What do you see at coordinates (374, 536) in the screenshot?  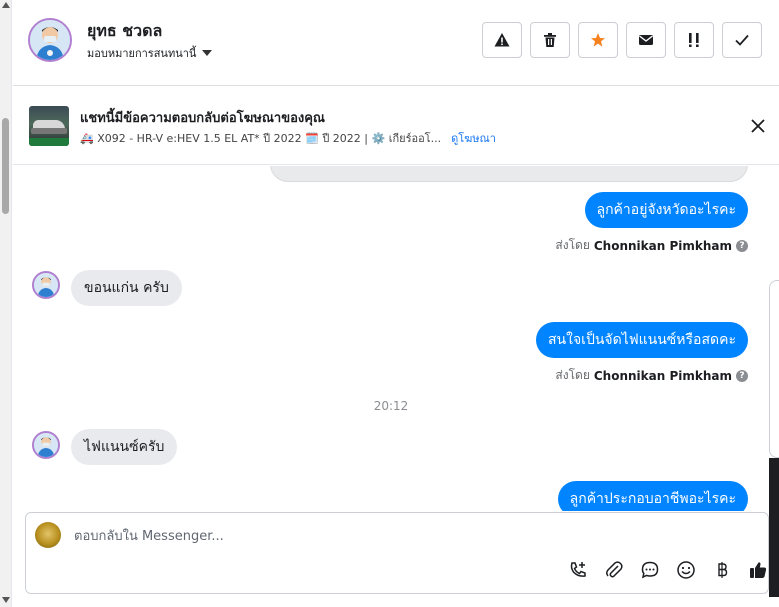 I see `reply-input` at bounding box center [374, 536].